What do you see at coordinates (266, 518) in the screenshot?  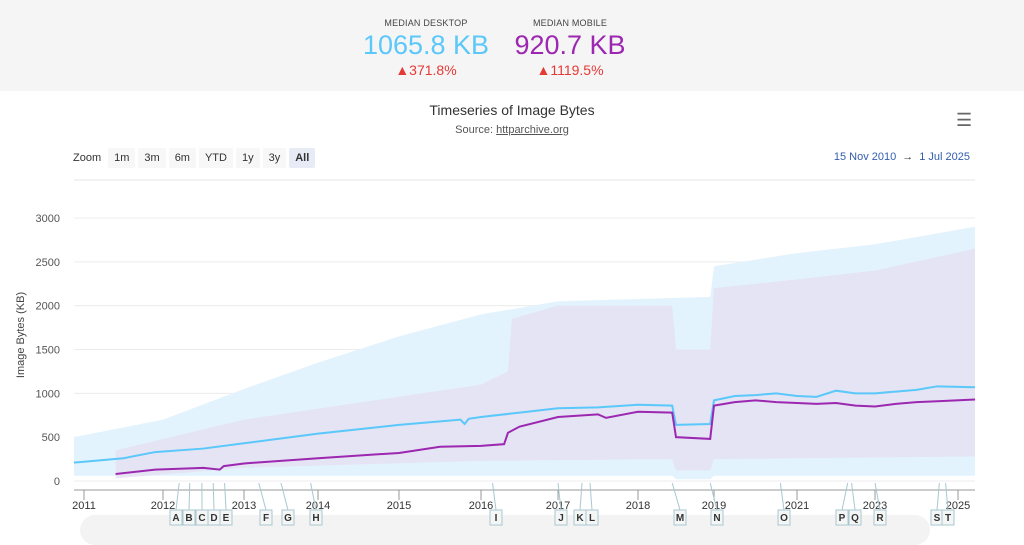 I see `annotation-label: F` at bounding box center [266, 518].